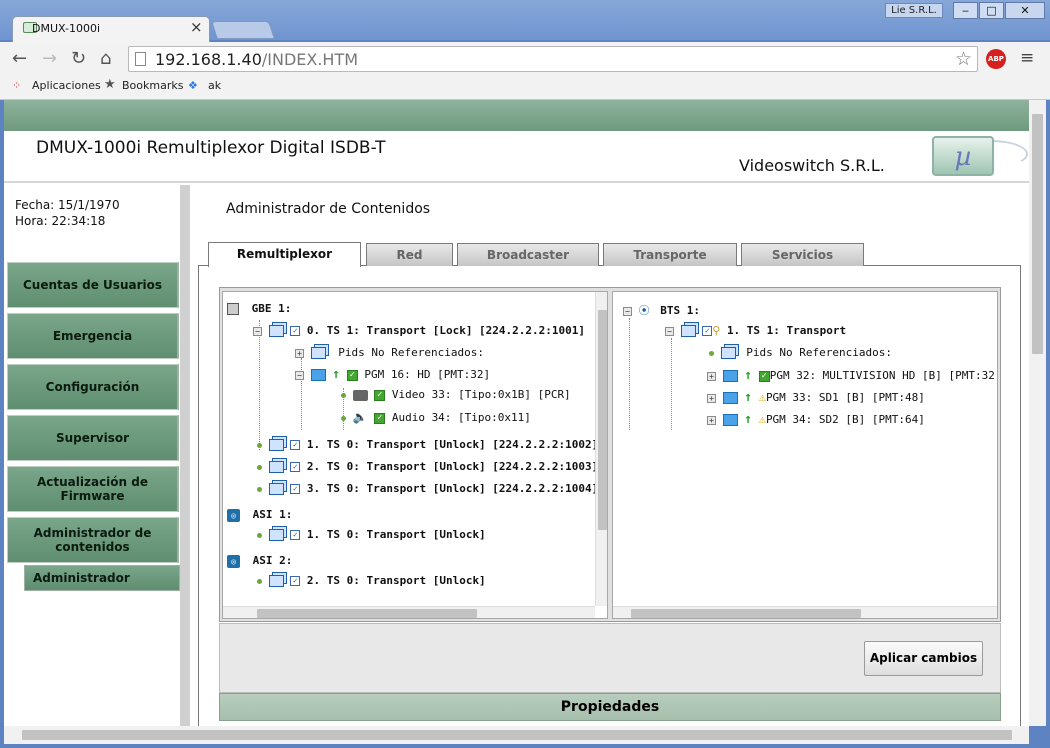  Describe the element at coordinates (1037, 413) in the screenshot. I see `page-vertical-scrollbar` at that location.